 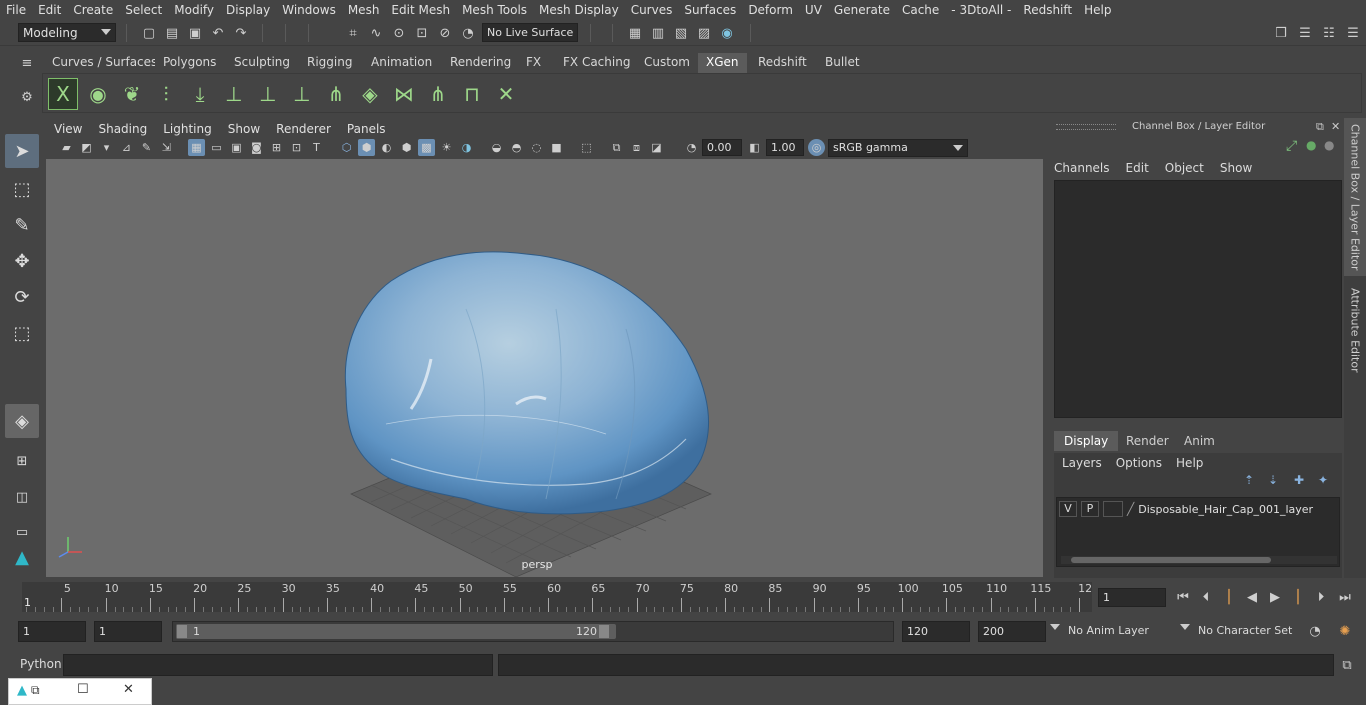 I want to click on shelf-tab-1: Polygons, so click(x=190, y=63).